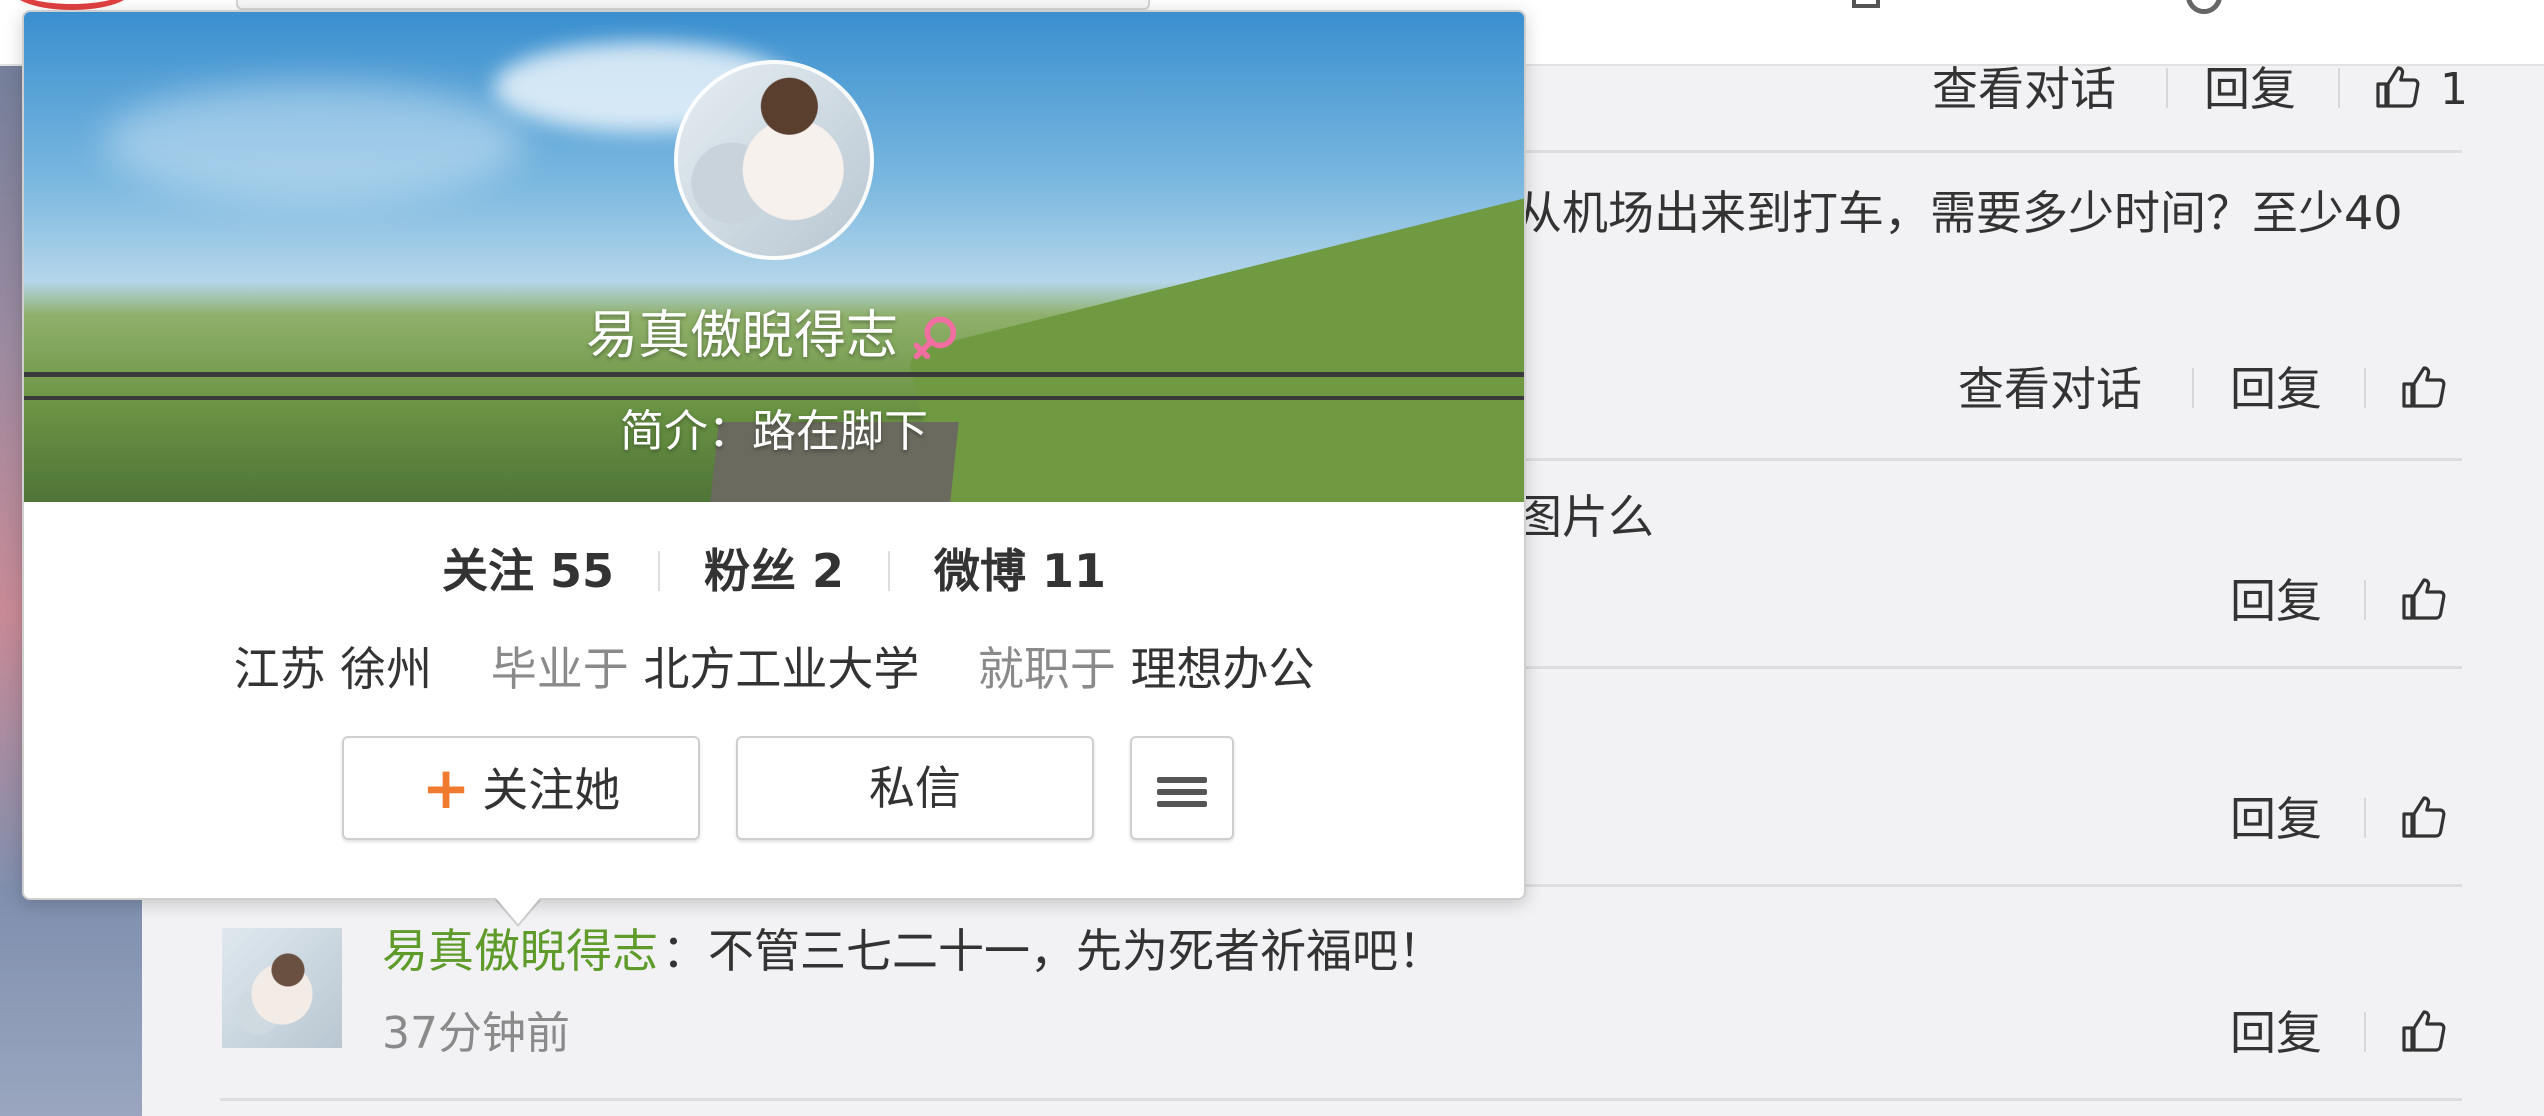 Image resolution: width=2544 pixels, height=1116 pixels. What do you see at coordinates (520, 951) in the screenshot?
I see `comment-author-link: 易真傲睨得志` at bounding box center [520, 951].